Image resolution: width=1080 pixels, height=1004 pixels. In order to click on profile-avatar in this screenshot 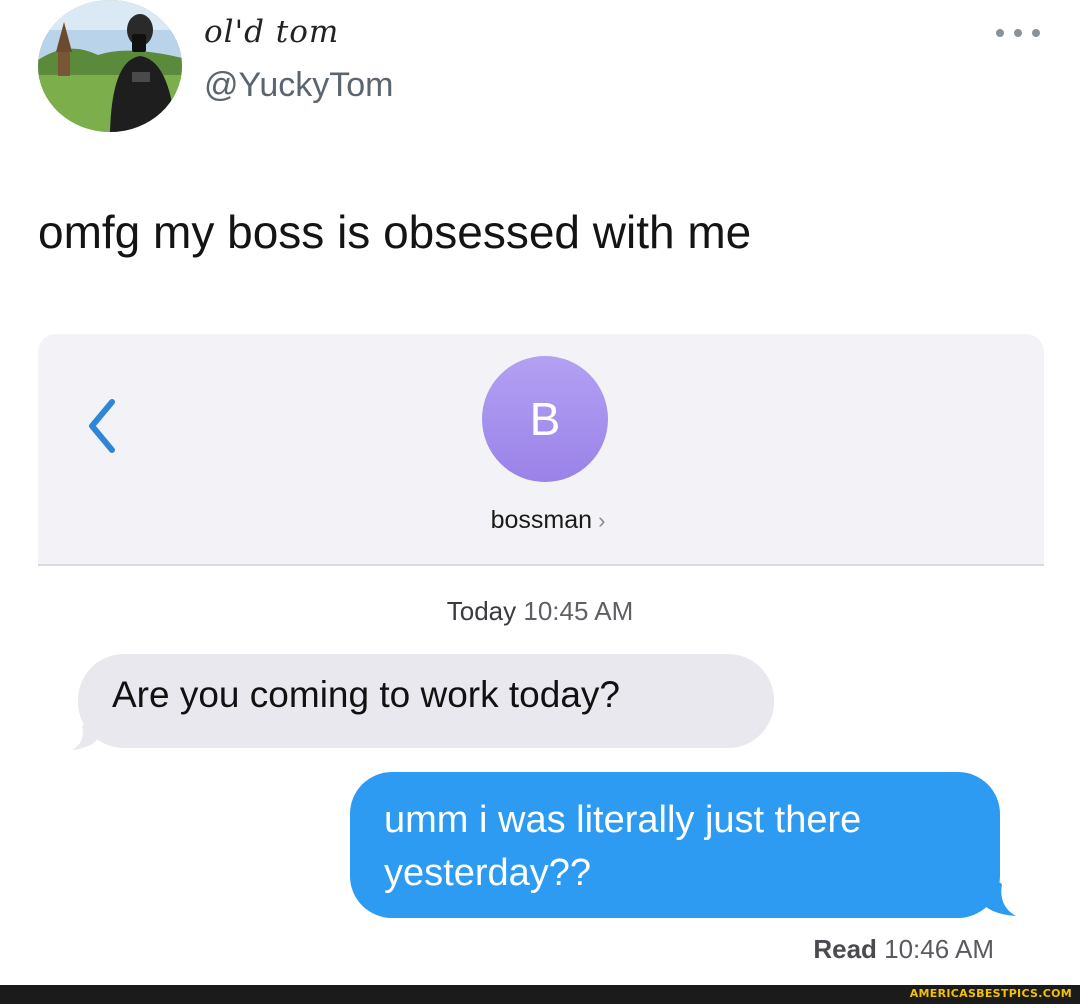, I will do `click(110, 66)`.